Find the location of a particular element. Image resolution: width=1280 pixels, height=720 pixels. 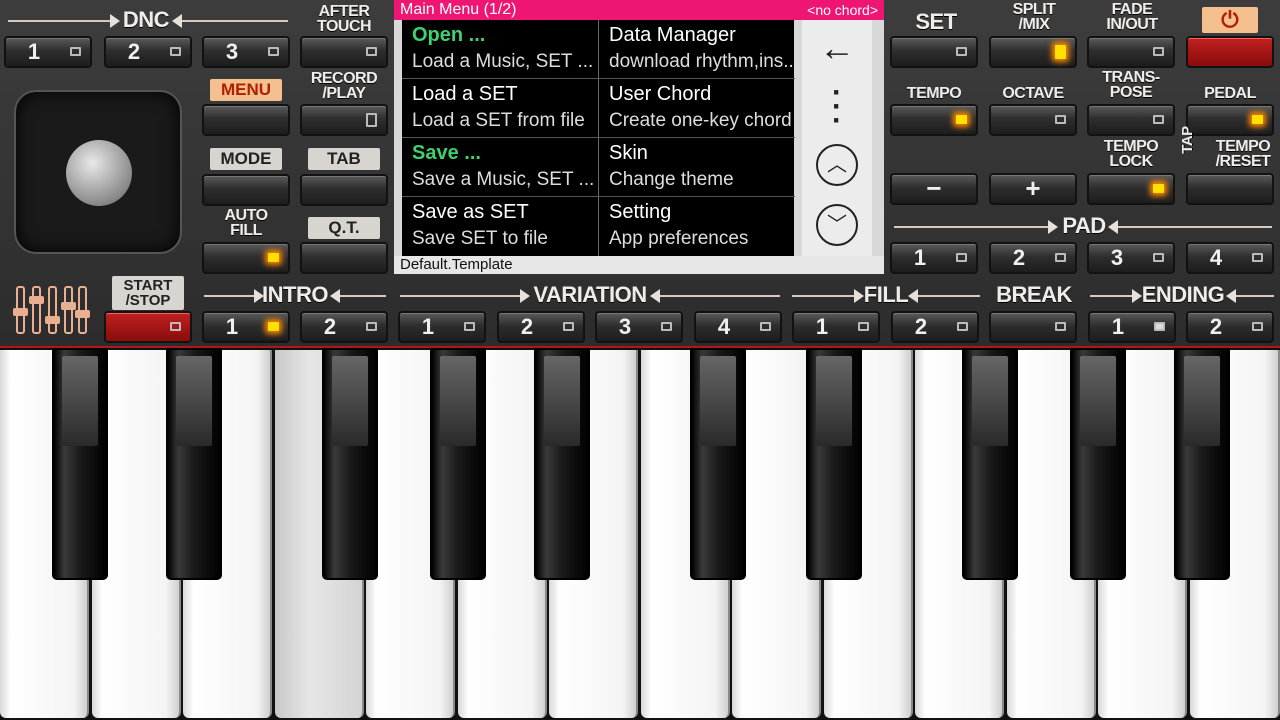

dnc-button-2: 2 is located at coordinates (148, 52).